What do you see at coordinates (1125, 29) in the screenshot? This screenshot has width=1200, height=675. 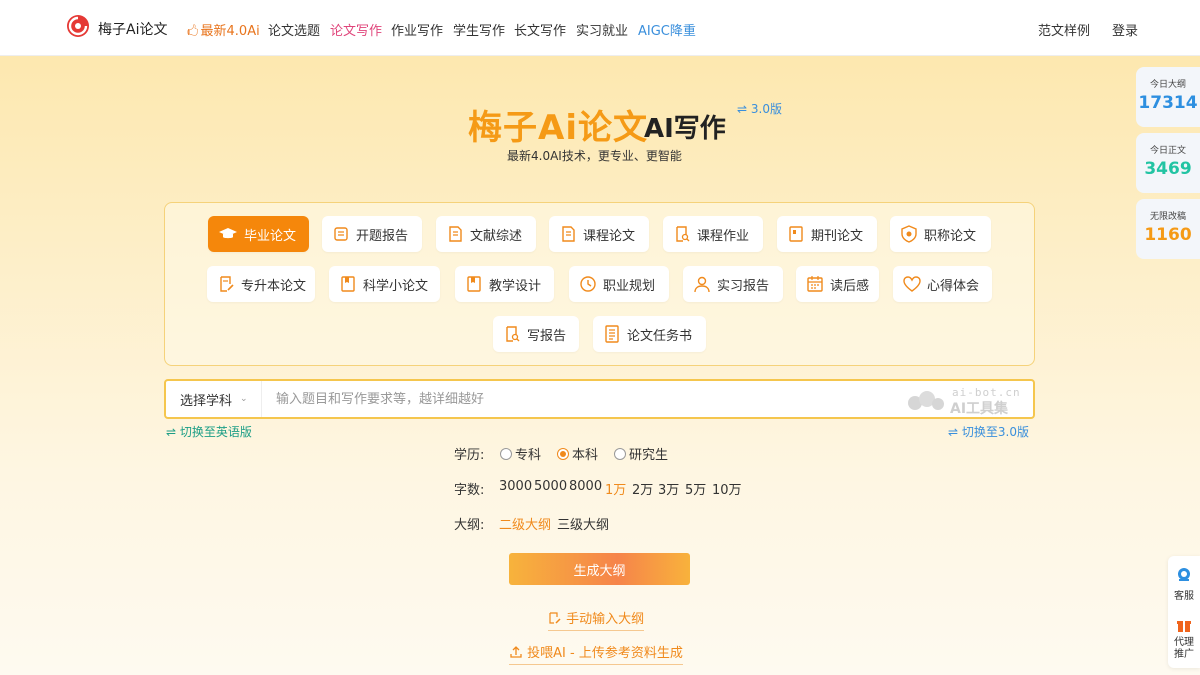 I see `login-link: 登录` at bounding box center [1125, 29].